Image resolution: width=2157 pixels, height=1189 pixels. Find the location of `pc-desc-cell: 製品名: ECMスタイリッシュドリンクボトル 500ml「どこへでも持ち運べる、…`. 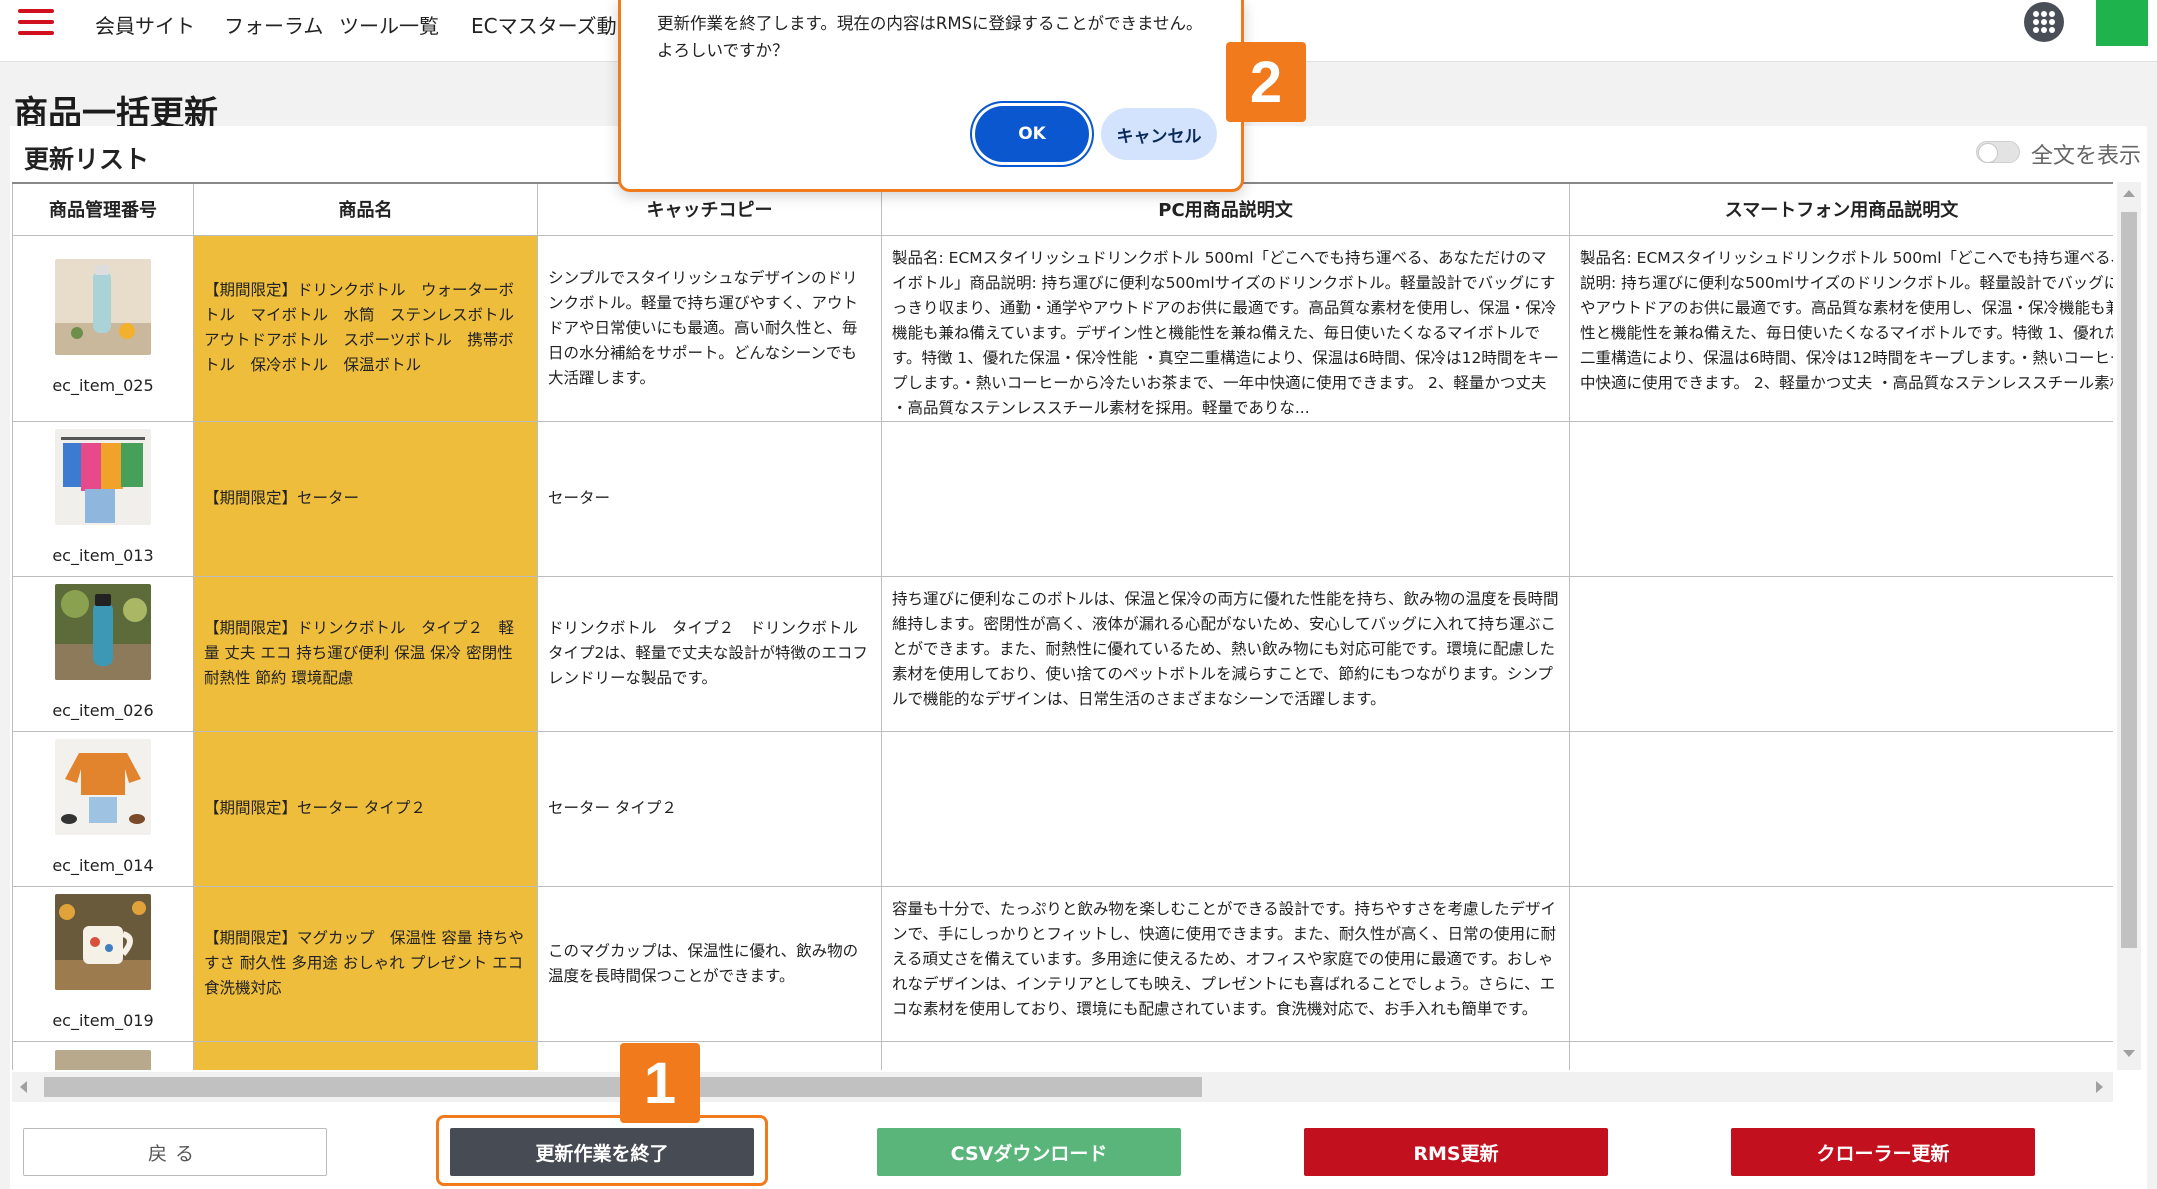

pc-desc-cell: 製品名: ECMスタイリッシュドリンクボトル 500ml「どこへでも持ち運べる、… is located at coordinates (1225, 328).